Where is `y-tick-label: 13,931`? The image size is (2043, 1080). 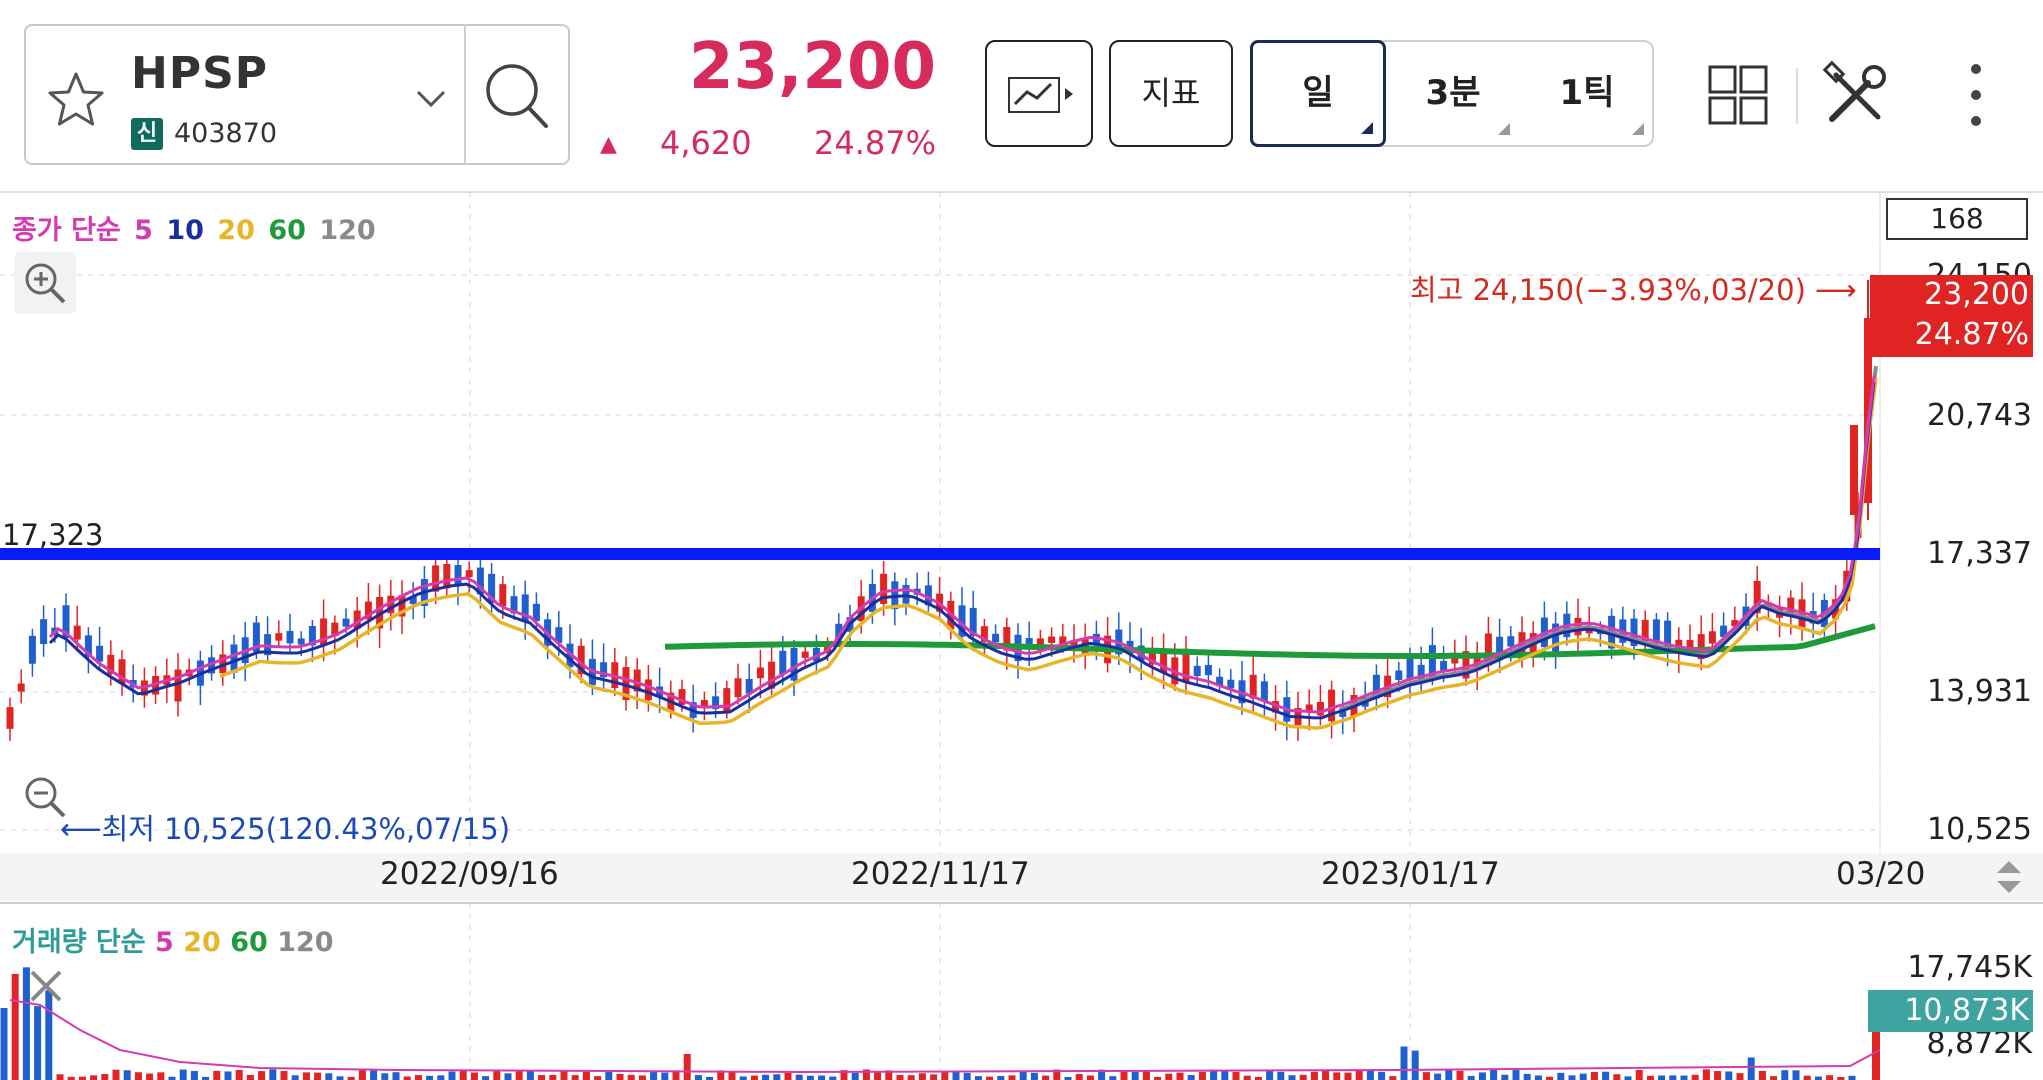
y-tick-label: 13,931 is located at coordinates (1979, 691).